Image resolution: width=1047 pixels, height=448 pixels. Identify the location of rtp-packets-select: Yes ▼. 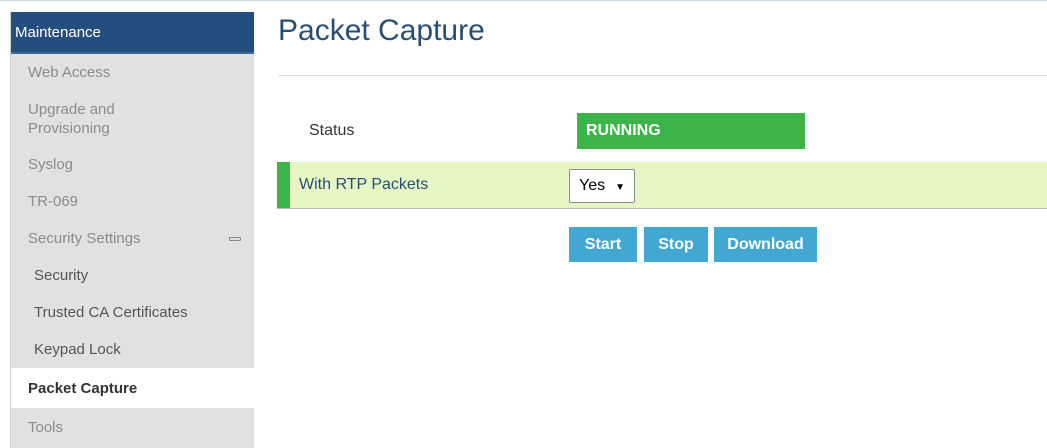
(602, 186).